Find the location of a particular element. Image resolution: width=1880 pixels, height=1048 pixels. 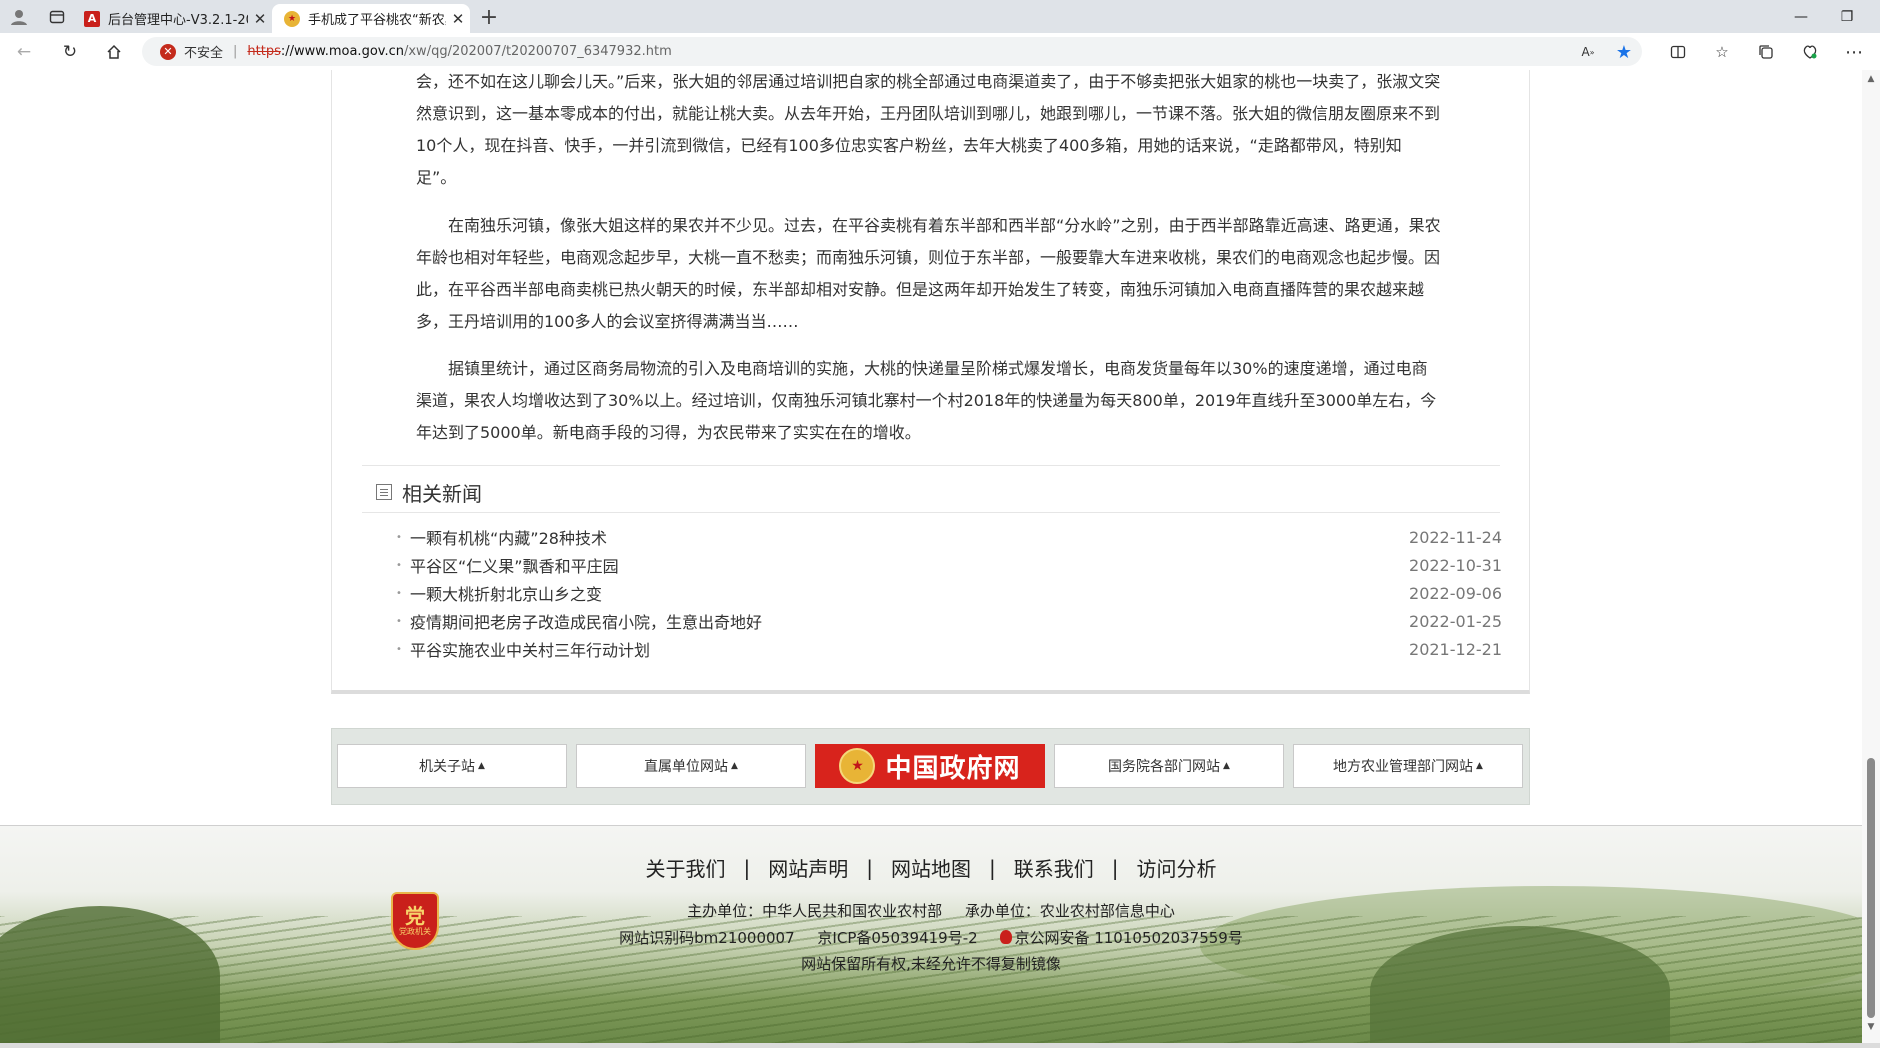

gov-site-label: 中国政府网 is located at coordinates (953, 768).